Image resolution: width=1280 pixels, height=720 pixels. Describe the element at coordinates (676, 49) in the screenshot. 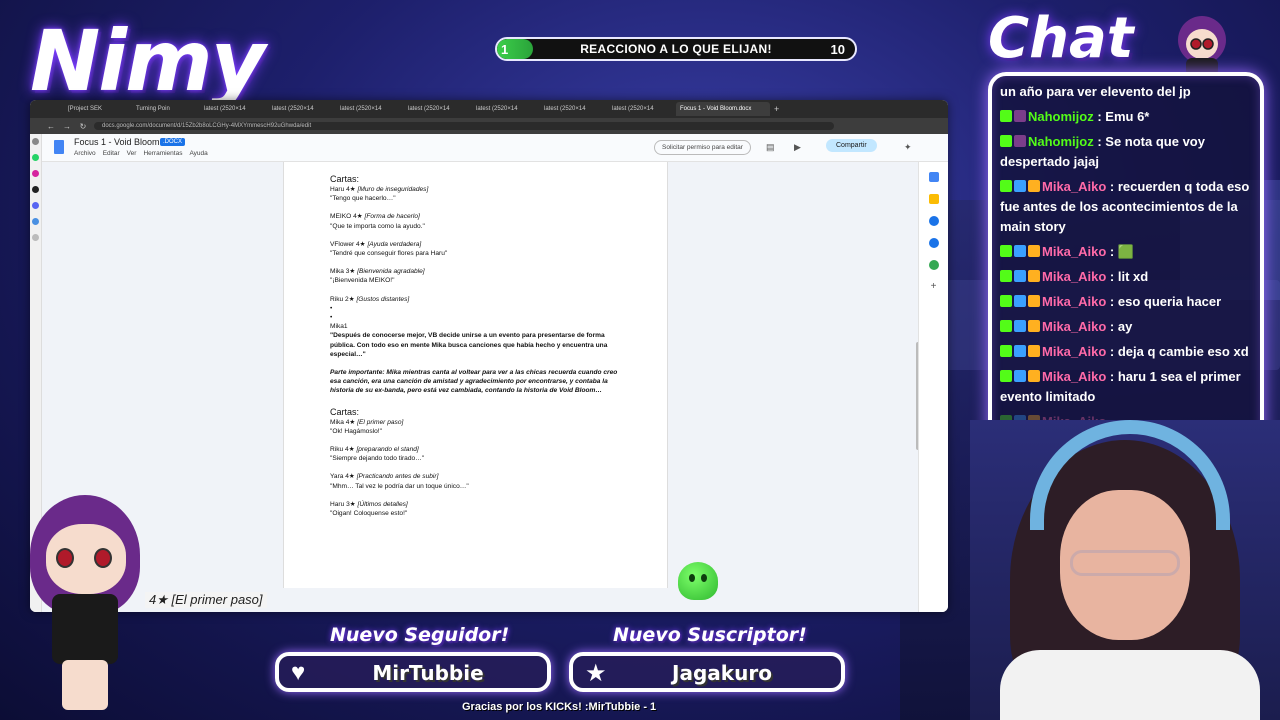

I see `goal-label: REACCIONO A LO QUE ELIJAN!` at that location.